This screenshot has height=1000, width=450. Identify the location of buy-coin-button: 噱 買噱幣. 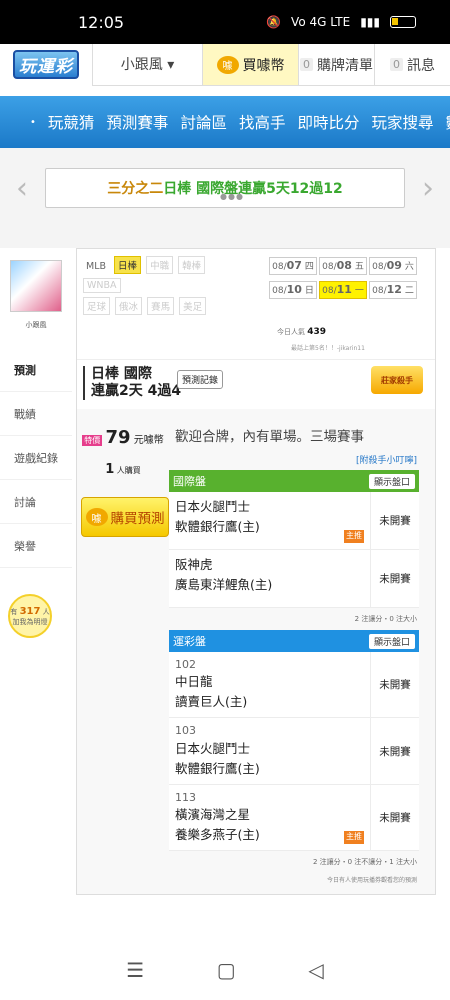
(250, 64).